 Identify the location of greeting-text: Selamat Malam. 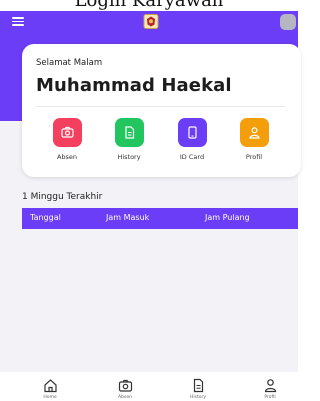
(69, 63).